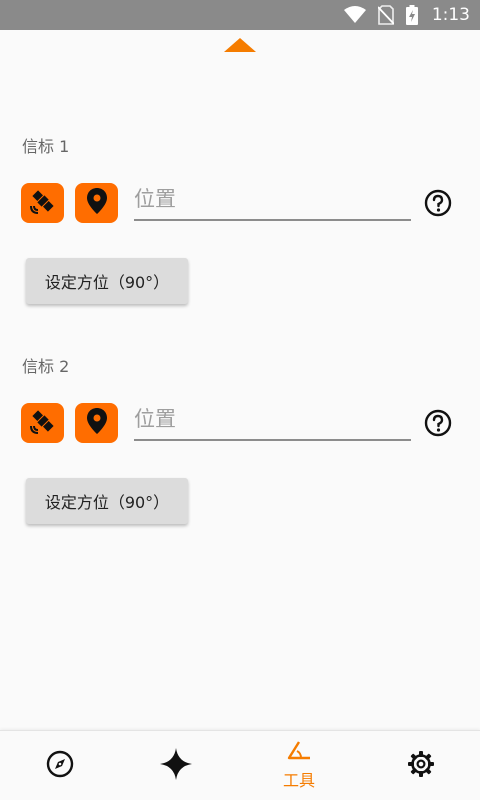 The width and height of the screenshot is (480, 800). I want to click on beacon-2-location-input, so click(272, 422).